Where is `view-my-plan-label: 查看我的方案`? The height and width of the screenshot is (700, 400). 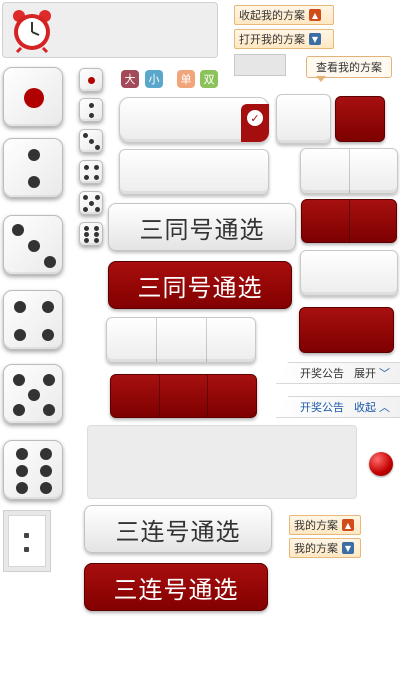 view-my-plan-label: 查看我的方案 is located at coordinates (349, 67).